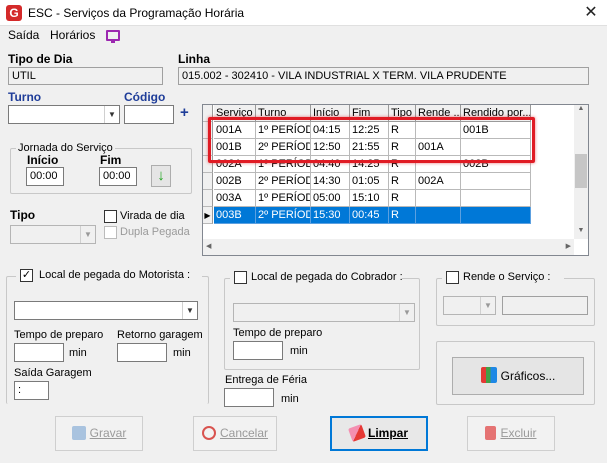 Image resolution: width=607 pixels, height=463 pixels. What do you see at coordinates (249, 397) in the screenshot?
I see `entrega-feria-input` at bounding box center [249, 397].